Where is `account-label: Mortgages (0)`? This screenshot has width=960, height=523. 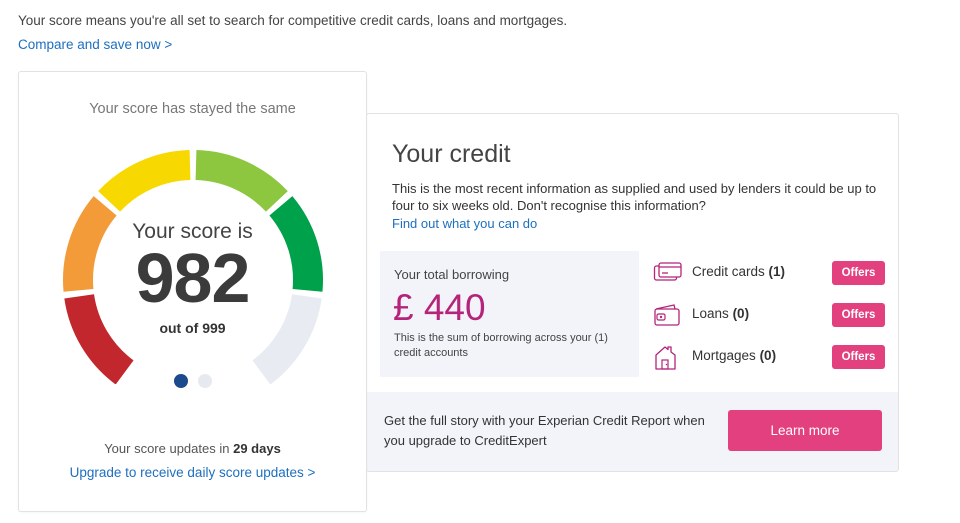 account-label: Mortgages (0) is located at coordinates (734, 355).